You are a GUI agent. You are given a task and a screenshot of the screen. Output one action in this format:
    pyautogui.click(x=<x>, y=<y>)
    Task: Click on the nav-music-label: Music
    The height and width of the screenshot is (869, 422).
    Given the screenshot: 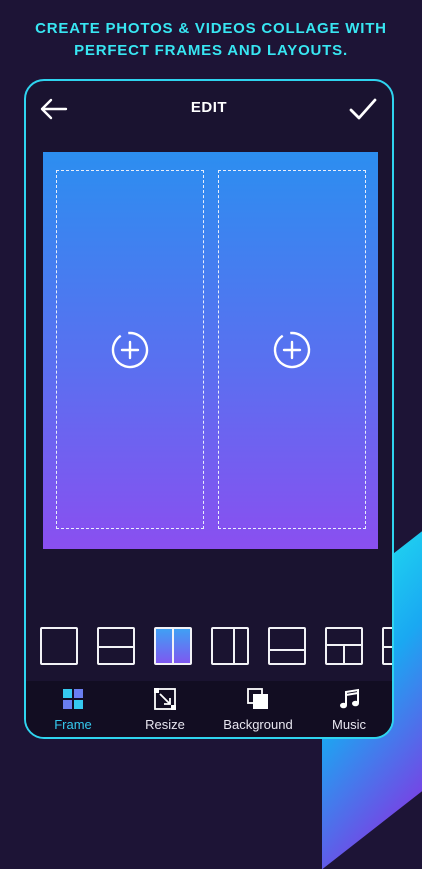 What is the action you would take?
    pyautogui.click(x=349, y=724)
    